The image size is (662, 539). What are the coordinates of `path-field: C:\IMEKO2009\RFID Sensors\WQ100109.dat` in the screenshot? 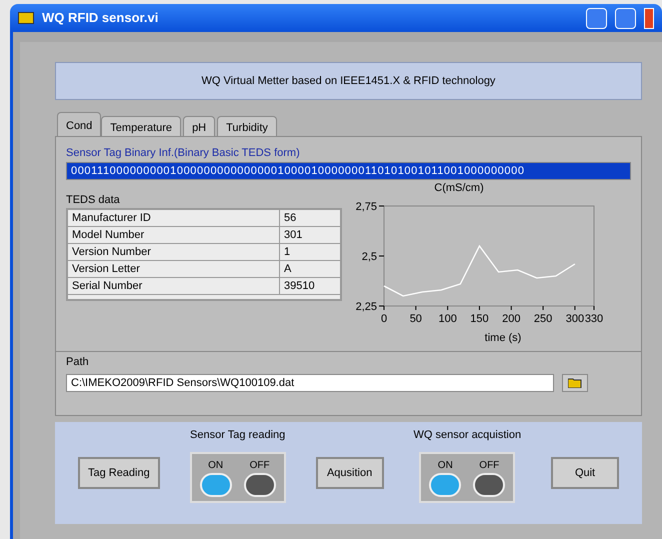 It's located at (310, 383).